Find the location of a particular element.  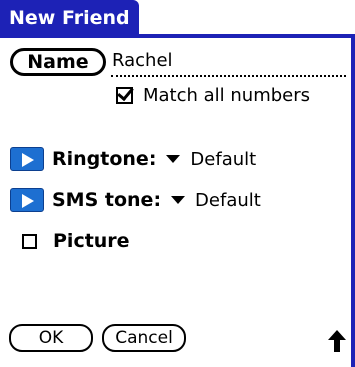

ringtone-label: Ringtone: is located at coordinates (104, 159).